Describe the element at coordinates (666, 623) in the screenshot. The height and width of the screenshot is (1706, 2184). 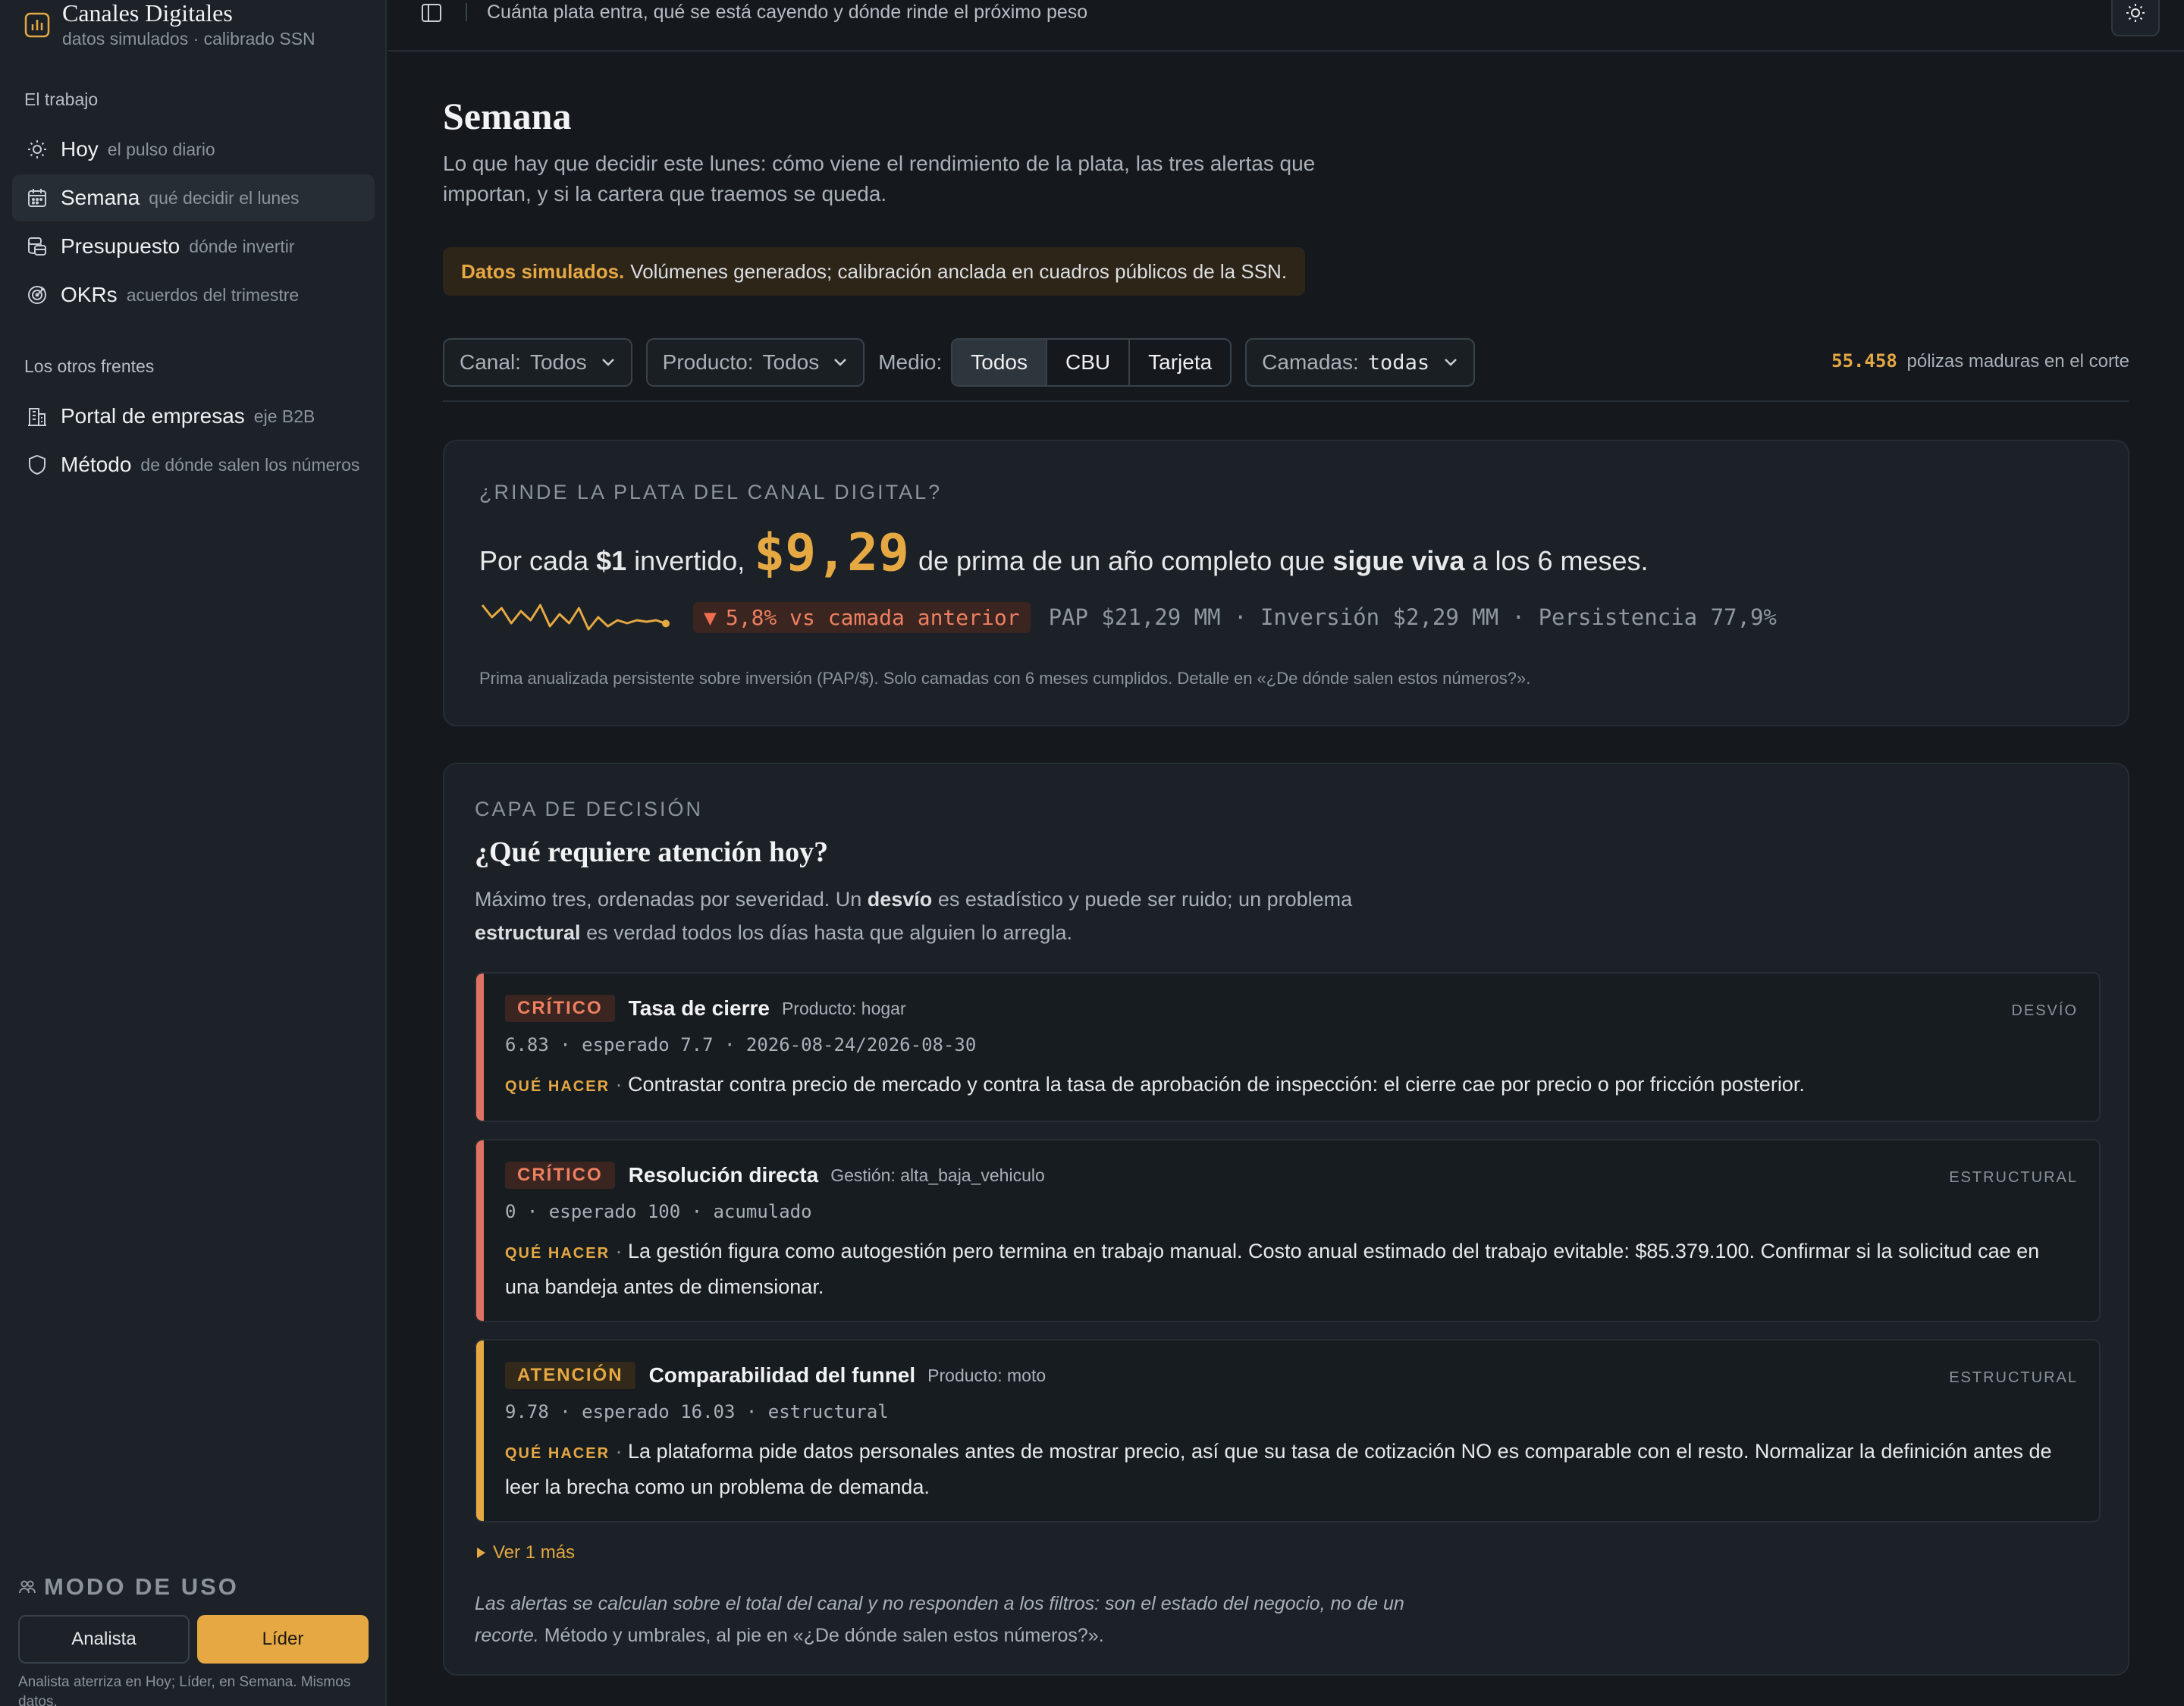
I see `sparkline-last-point` at that location.